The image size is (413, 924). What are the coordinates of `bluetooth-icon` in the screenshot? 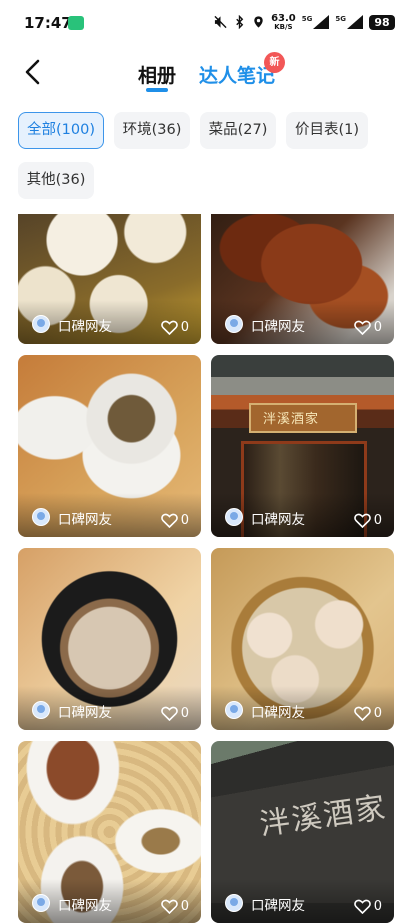 It's located at (239, 22).